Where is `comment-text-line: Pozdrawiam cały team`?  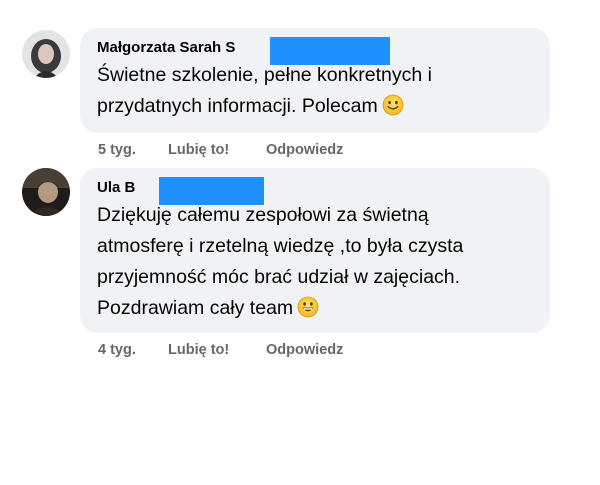
comment-text-line: Pozdrawiam cały team is located at coordinates (315, 308).